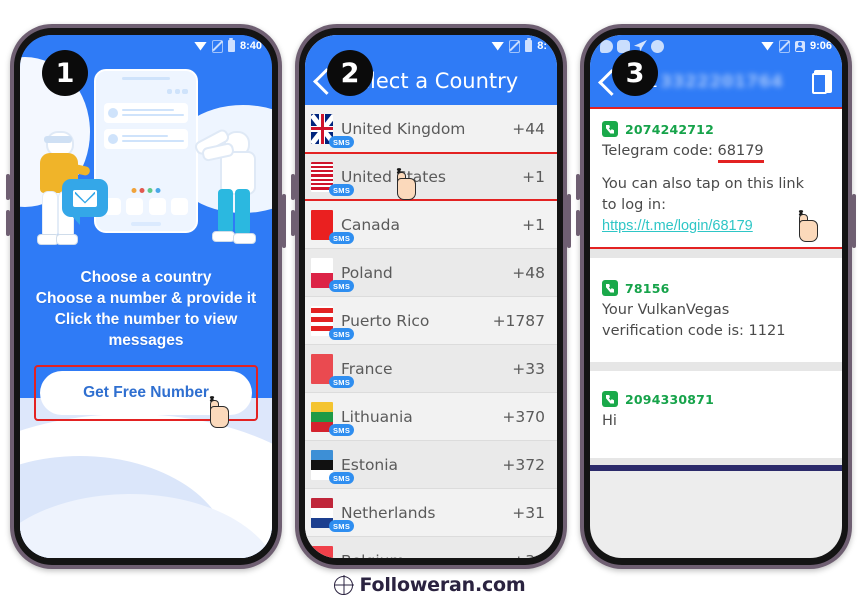 The height and width of the screenshot is (600, 860). Describe the element at coordinates (377, 416) in the screenshot. I see `country-name: Lithuania` at that location.